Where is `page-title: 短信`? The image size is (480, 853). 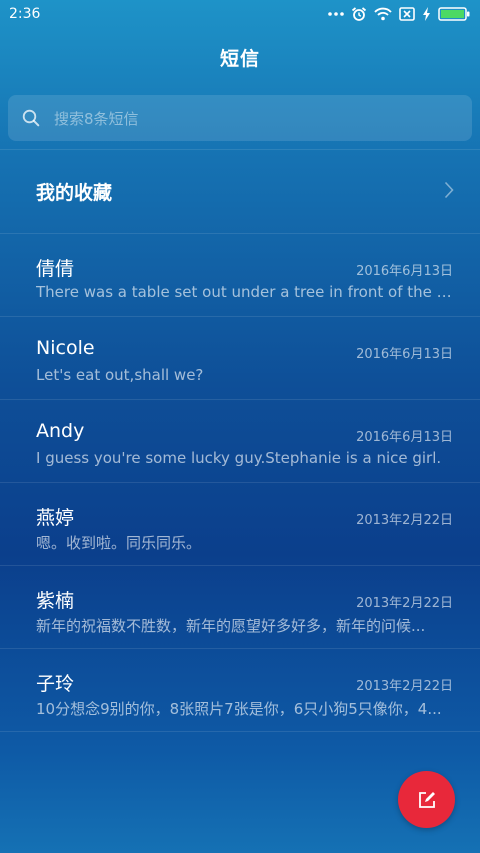
page-title: 短信 is located at coordinates (239, 59).